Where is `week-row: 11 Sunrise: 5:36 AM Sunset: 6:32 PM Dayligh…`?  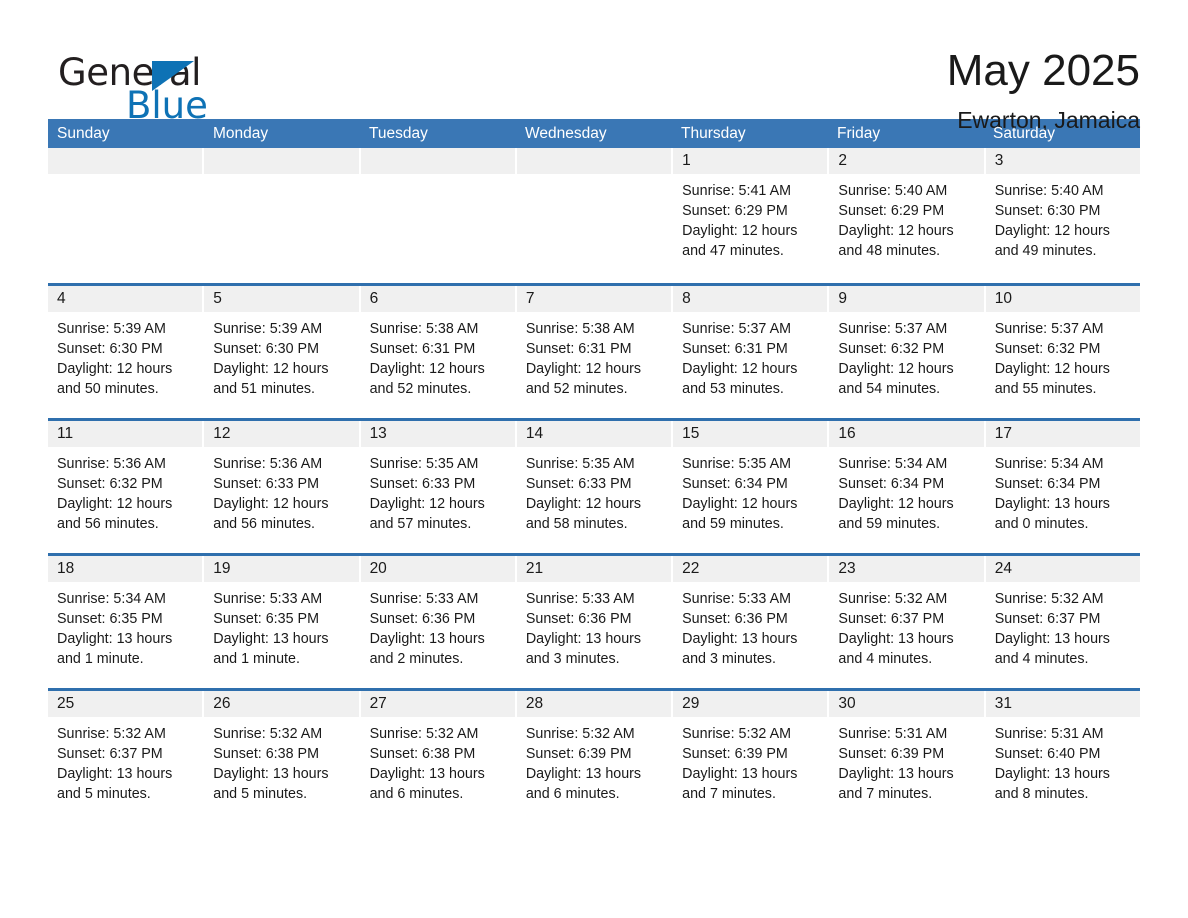
week-row: 11 Sunrise: 5:36 AM Sunset: 6:32 PM Dayligh… is located at coordinates (594, 485).